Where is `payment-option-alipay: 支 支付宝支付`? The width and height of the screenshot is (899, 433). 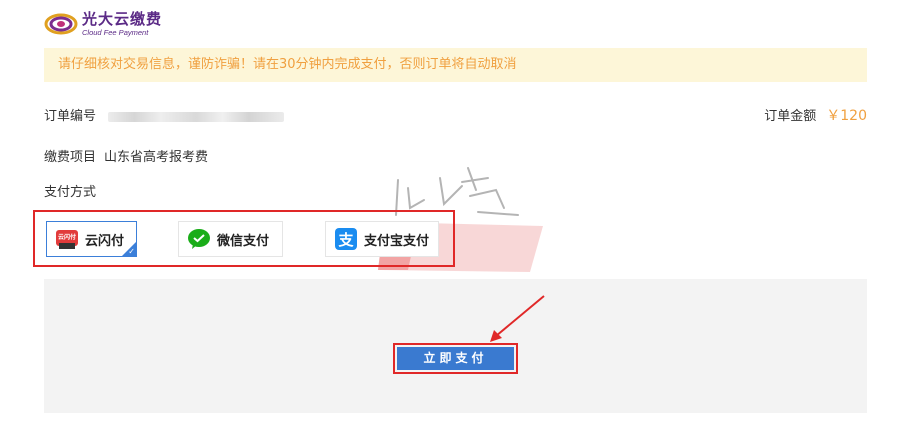
payment-option-alipay: 支 支付宝支付 is located at coordinates (382, 239).